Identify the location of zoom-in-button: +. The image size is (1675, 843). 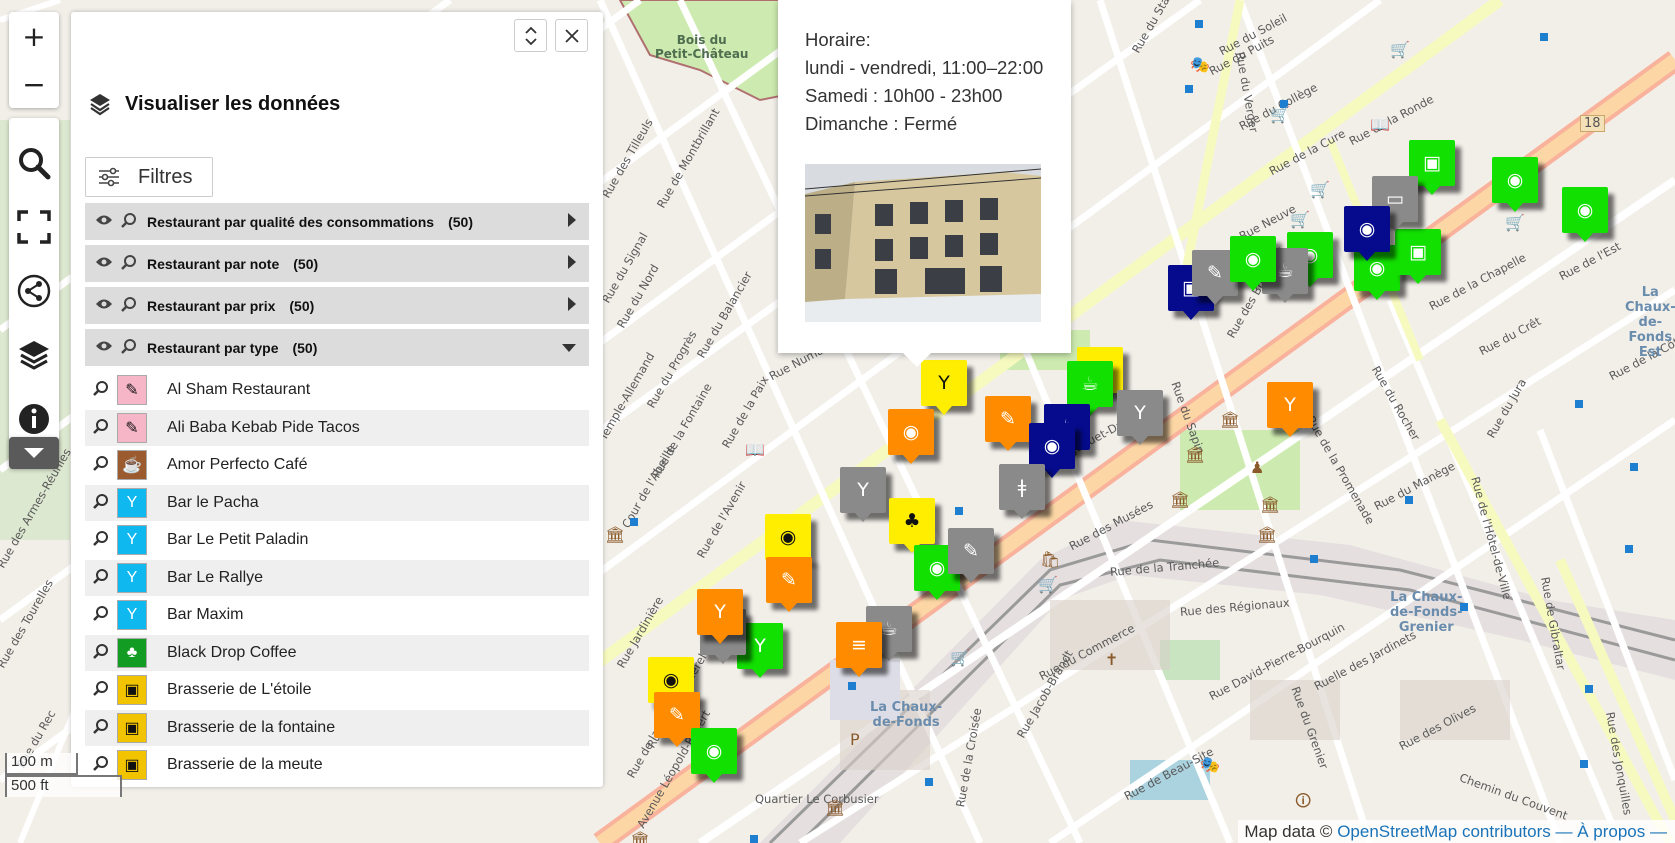
(34, 36).